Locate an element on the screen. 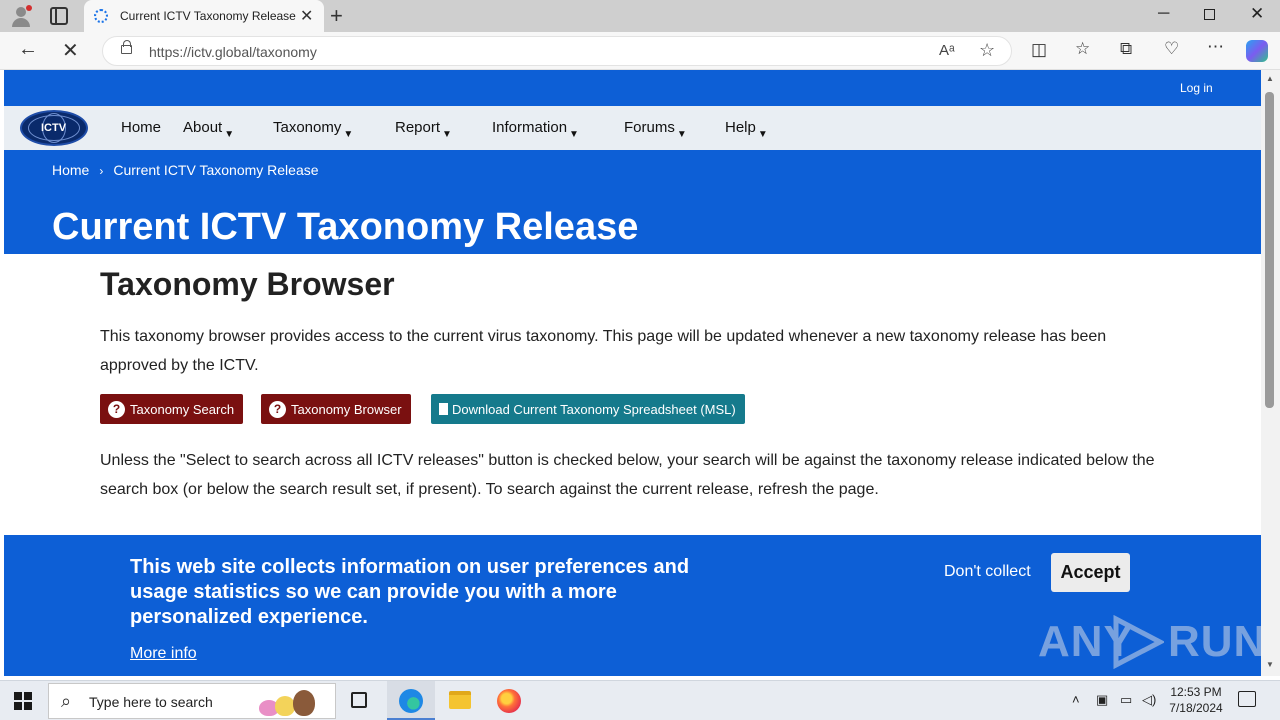 The width and height of the screenshot is (1280, 720). nav-item-information: Information ▼ is located at coordinates (535, 129).